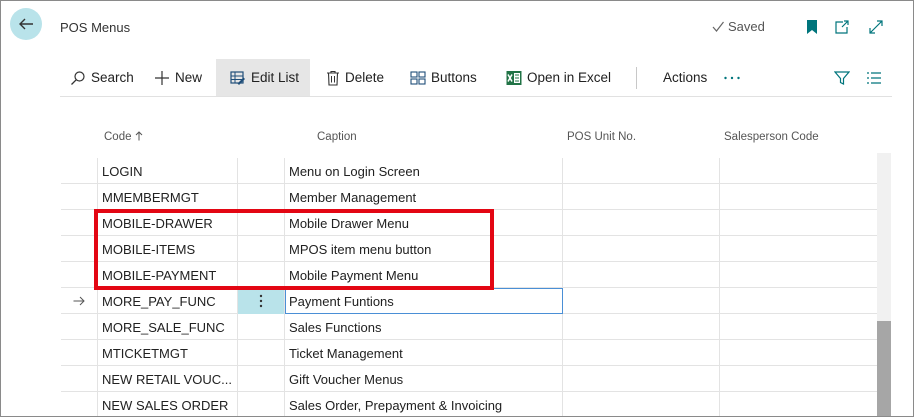  Describe the element at coordinates (424, 301) in the screenshot. I see `caption-cell-focused: Payment Funtions` at that location.